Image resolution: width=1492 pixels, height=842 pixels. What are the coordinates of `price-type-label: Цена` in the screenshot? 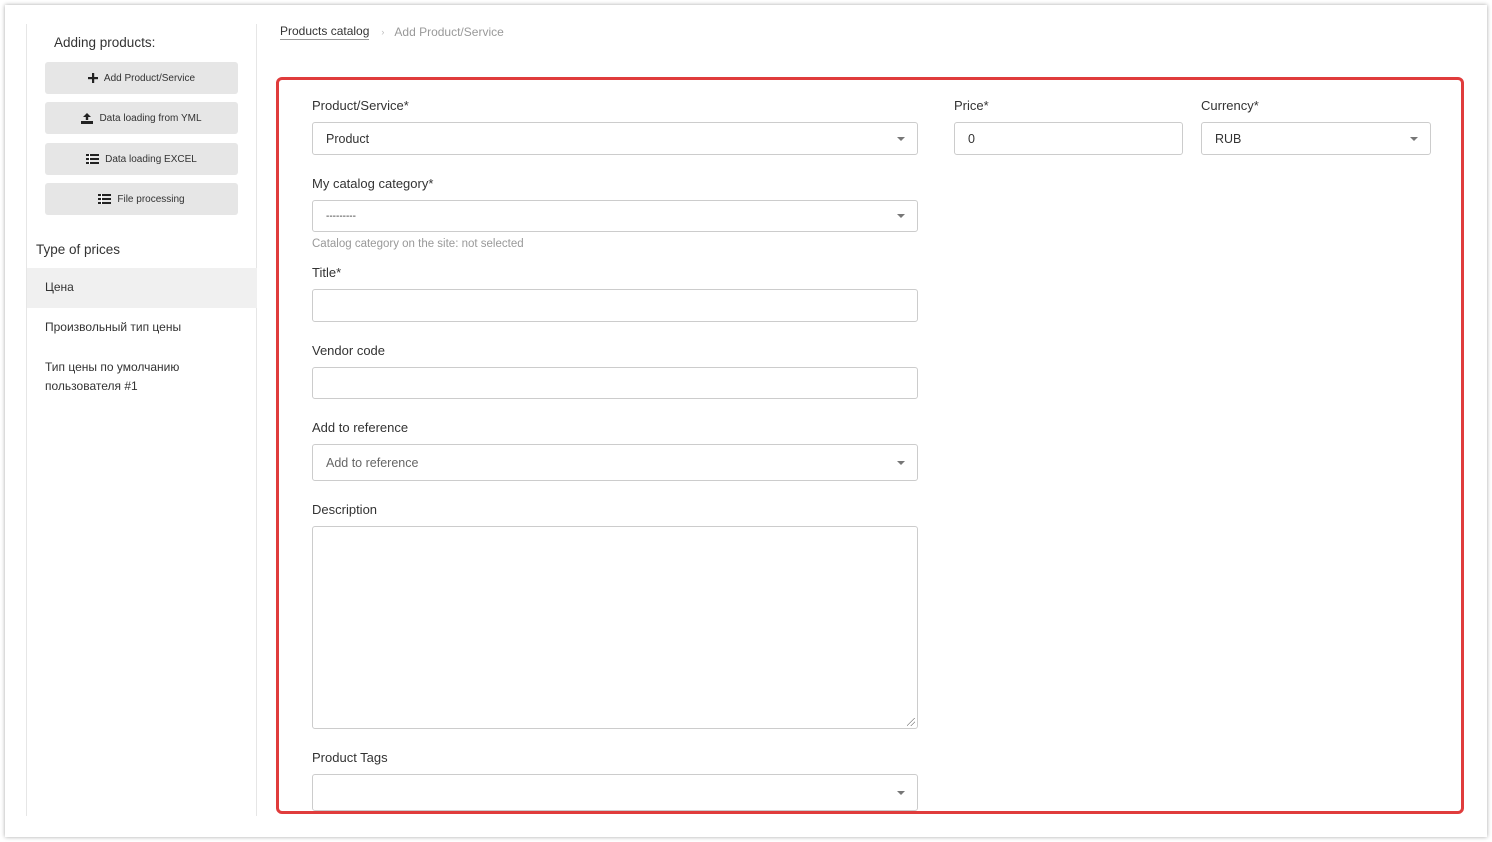 It's located at (59, 287).